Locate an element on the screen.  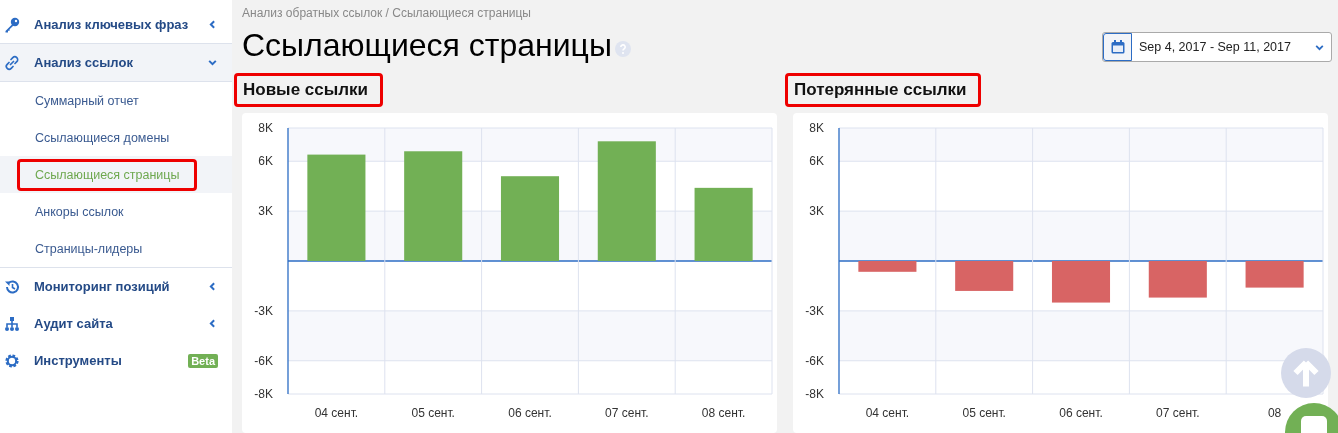
sidebar-item: Инструменты Beta is located at coordinates (116, 360).